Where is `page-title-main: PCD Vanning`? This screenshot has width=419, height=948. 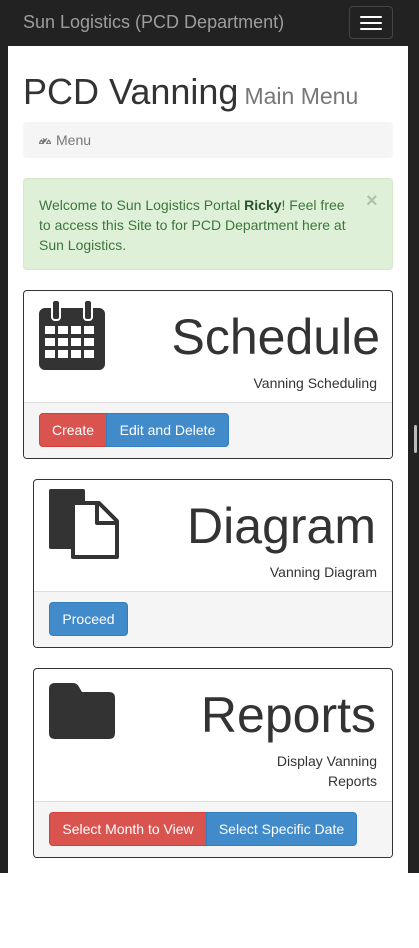 page-title-main: PCD Vanning is located at coordinates (131, 91).